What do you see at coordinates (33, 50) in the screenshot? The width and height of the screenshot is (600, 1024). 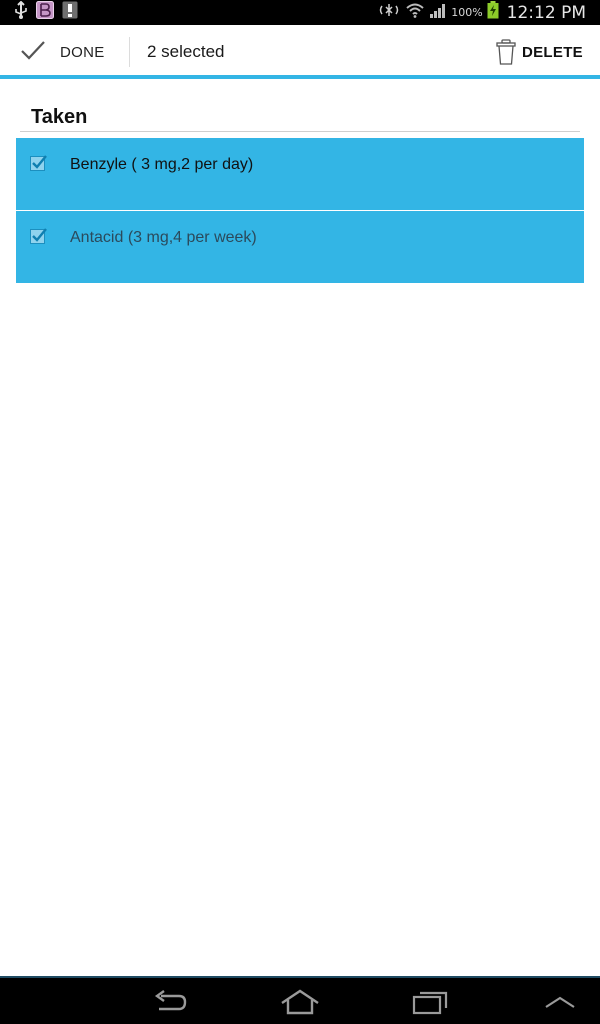 I see `checkmark-icon` at bounding box center [33, 50].